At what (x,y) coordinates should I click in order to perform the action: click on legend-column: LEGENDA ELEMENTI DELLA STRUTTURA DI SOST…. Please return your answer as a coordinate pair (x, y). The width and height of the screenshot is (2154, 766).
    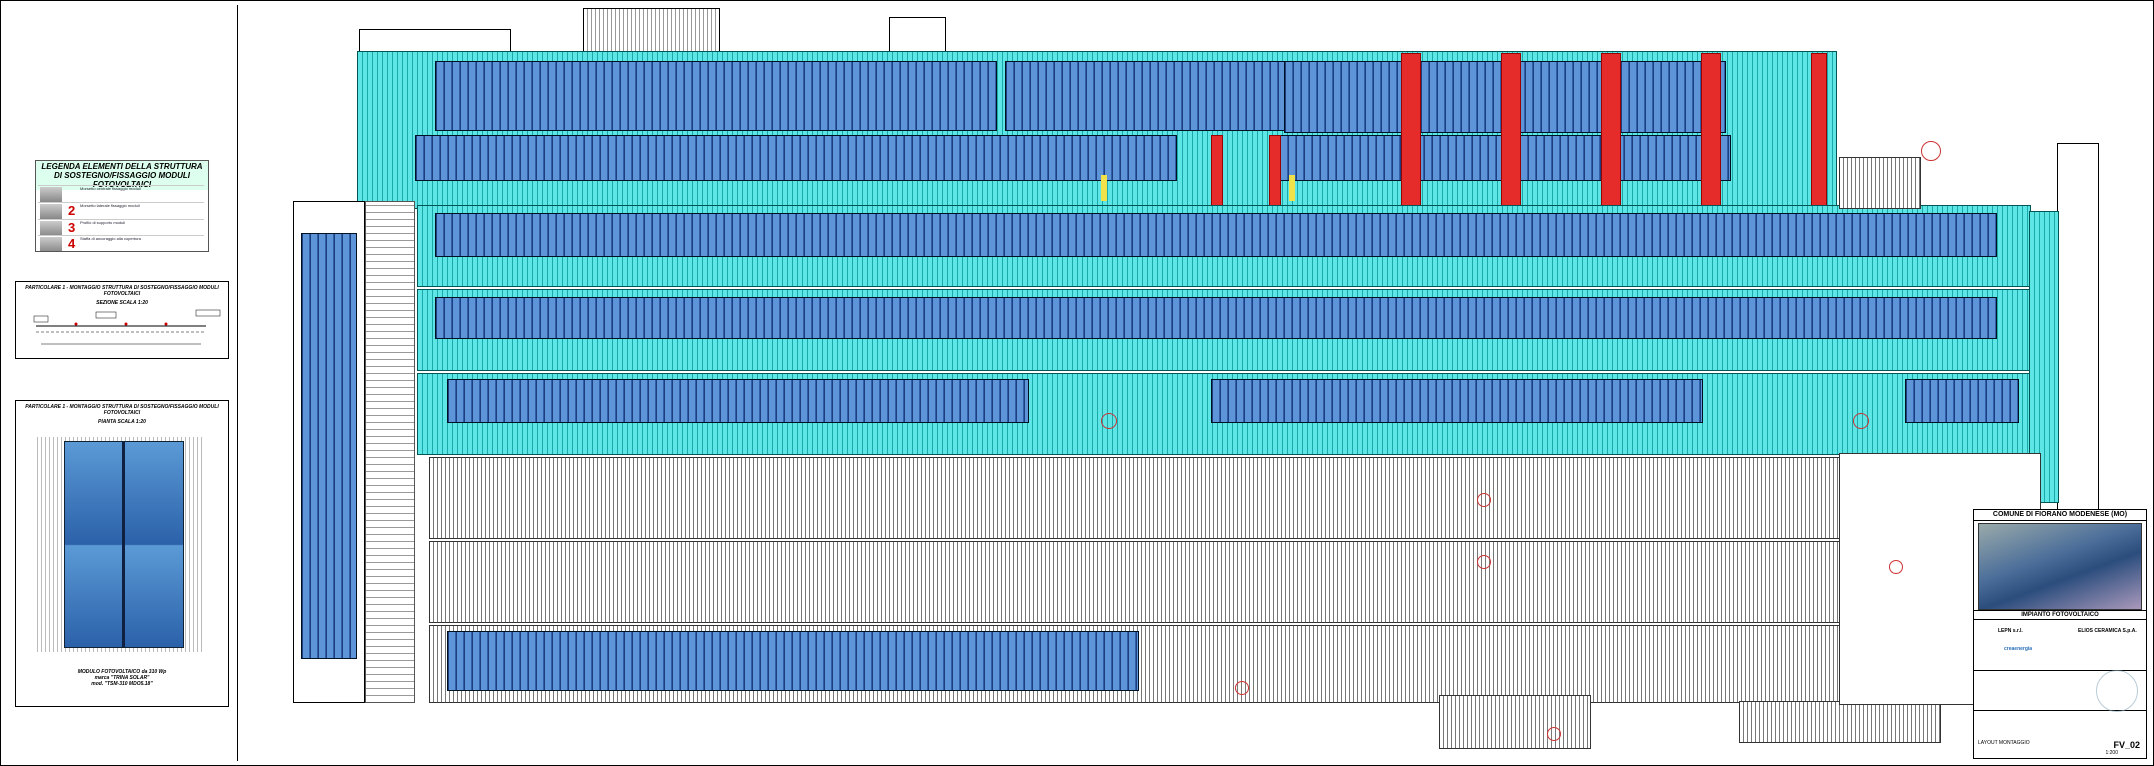
    Looking at the image, I should click on (121, 383).